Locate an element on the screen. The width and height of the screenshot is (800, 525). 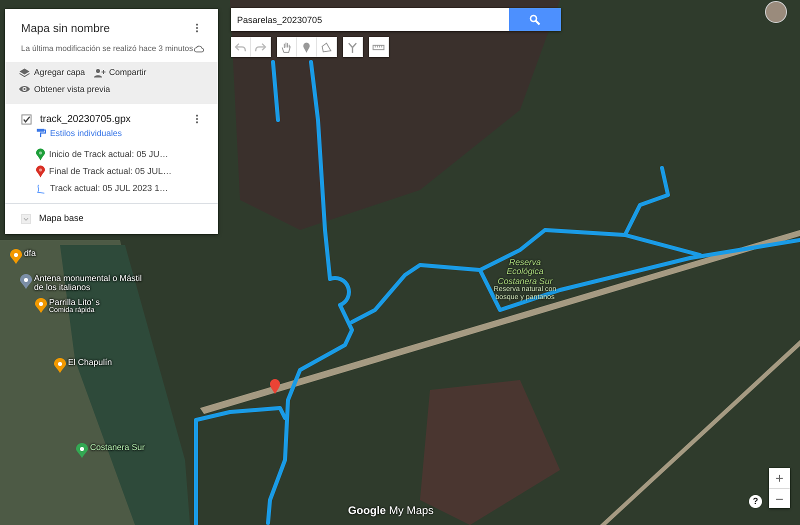
treepin-icon is located at coordinates (82, 450).